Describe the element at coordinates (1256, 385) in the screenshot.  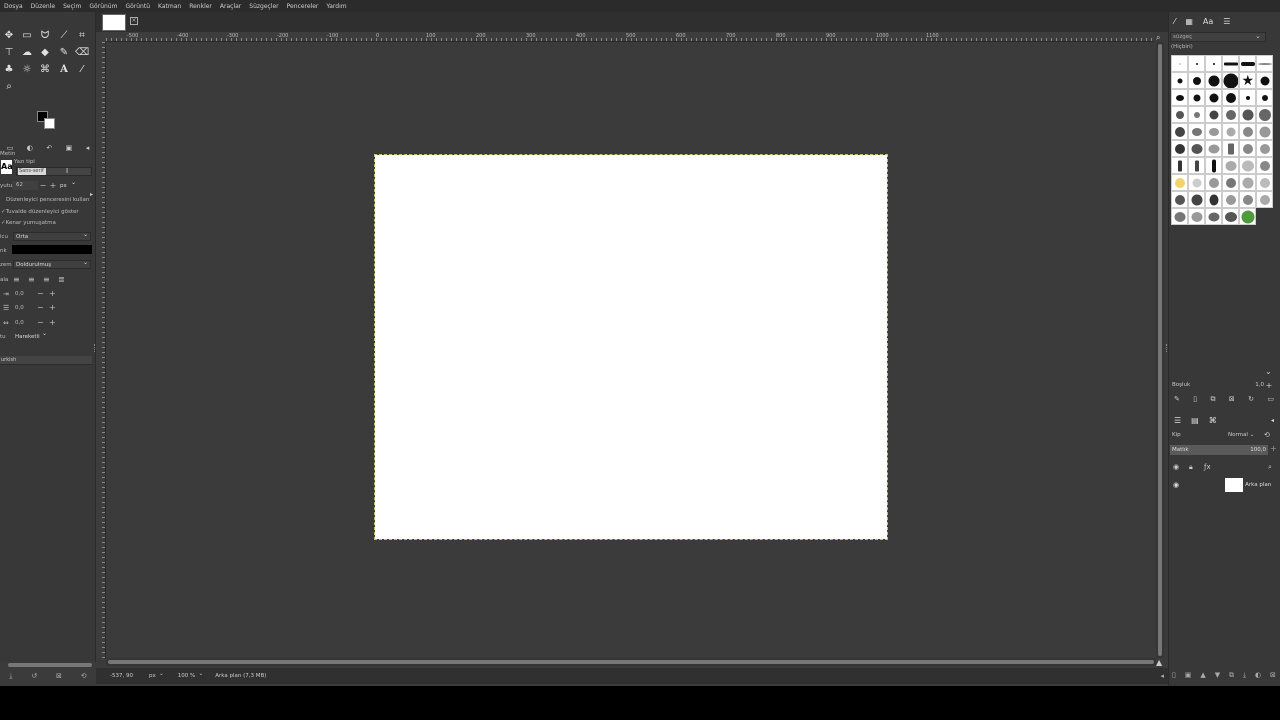
I see `spacing-value: 1,0` at that location.